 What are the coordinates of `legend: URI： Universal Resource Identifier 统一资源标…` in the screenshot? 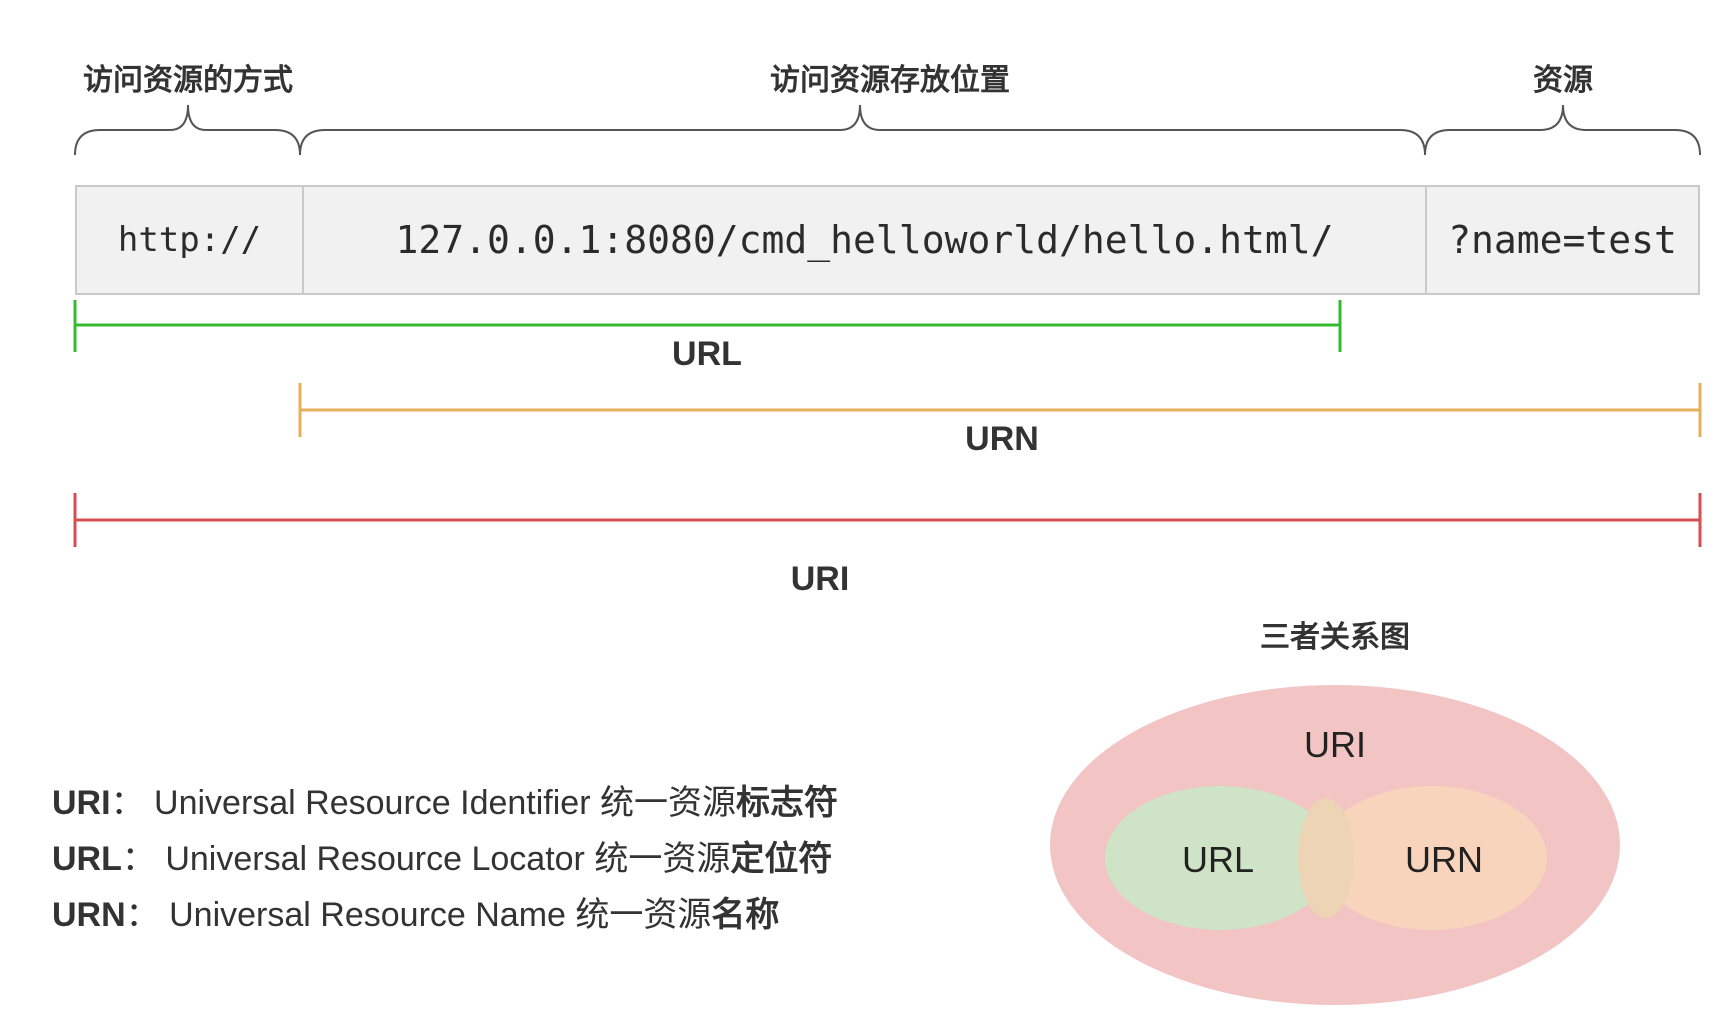 It's located at (445, 859).